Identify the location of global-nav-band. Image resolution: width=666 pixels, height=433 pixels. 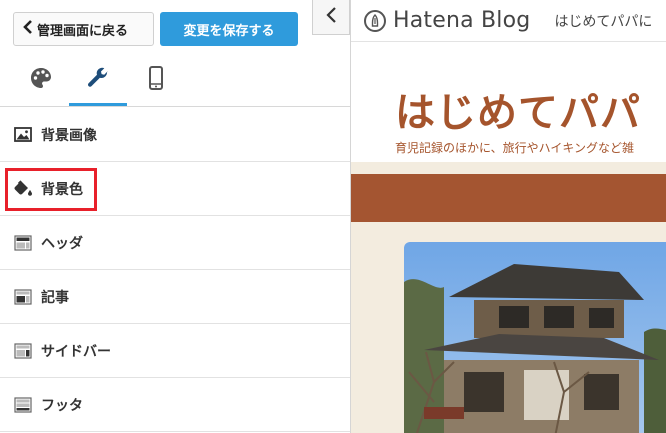
(508, 198).